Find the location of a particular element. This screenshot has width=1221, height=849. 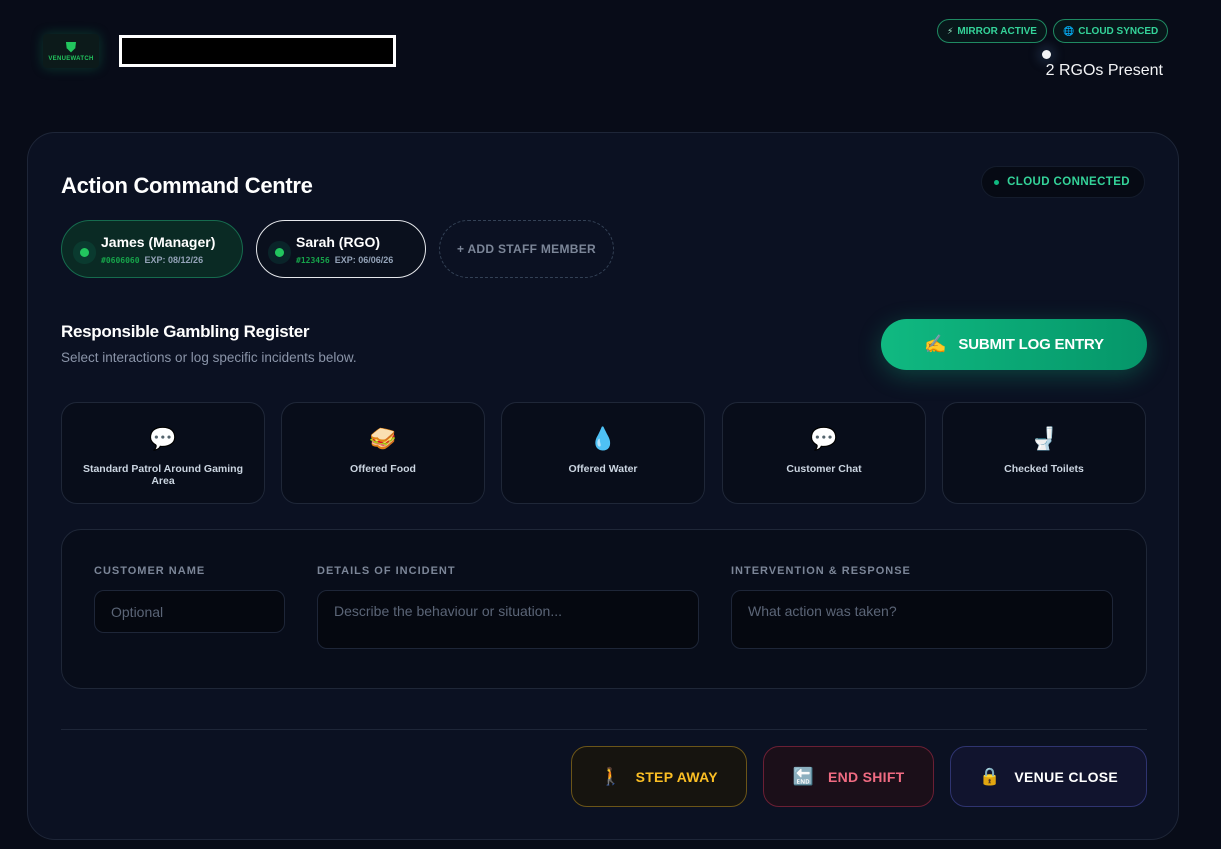

staff-name: James (Manager) is located at coordinates (158, 241).